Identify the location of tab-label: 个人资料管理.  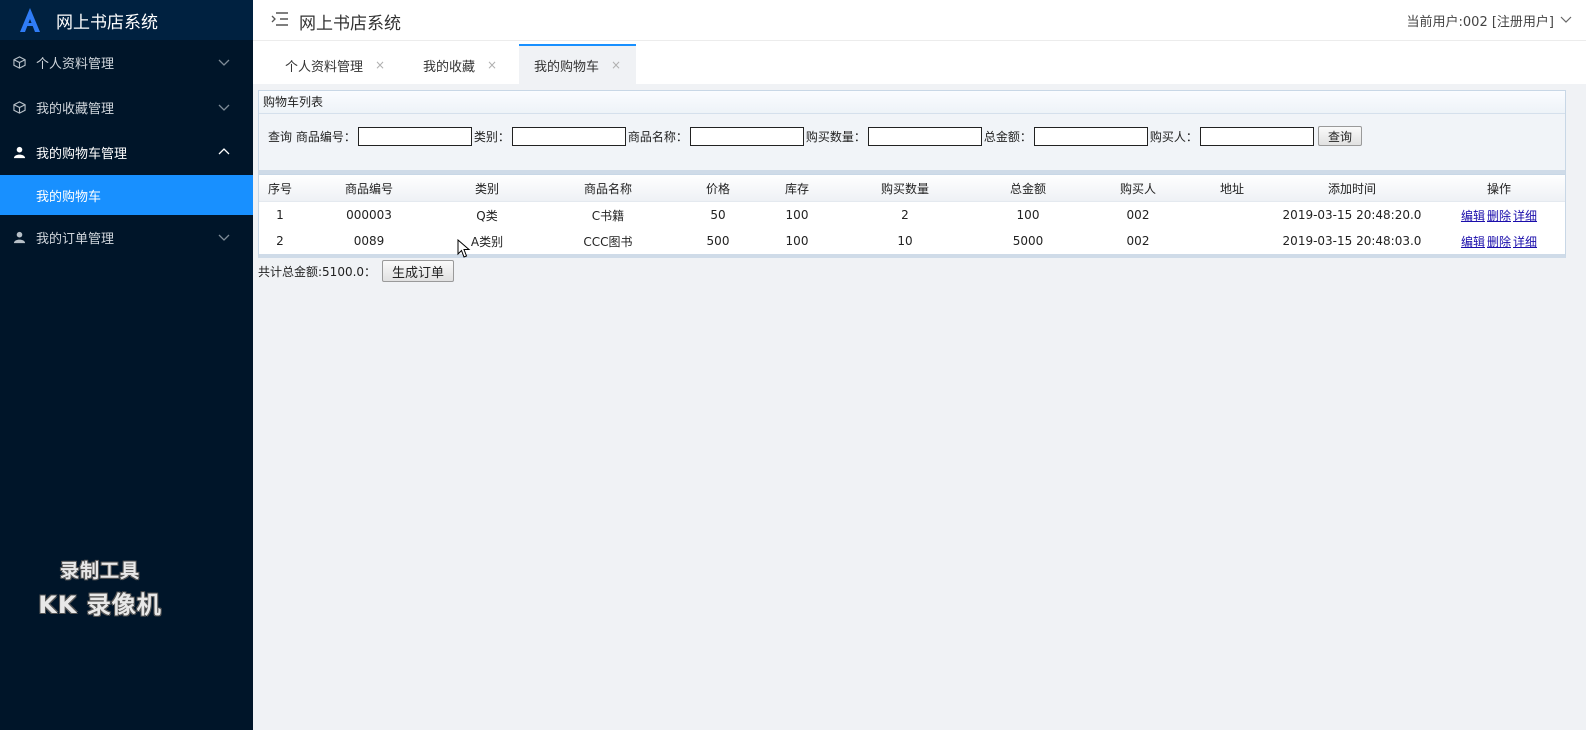
(324, 67).